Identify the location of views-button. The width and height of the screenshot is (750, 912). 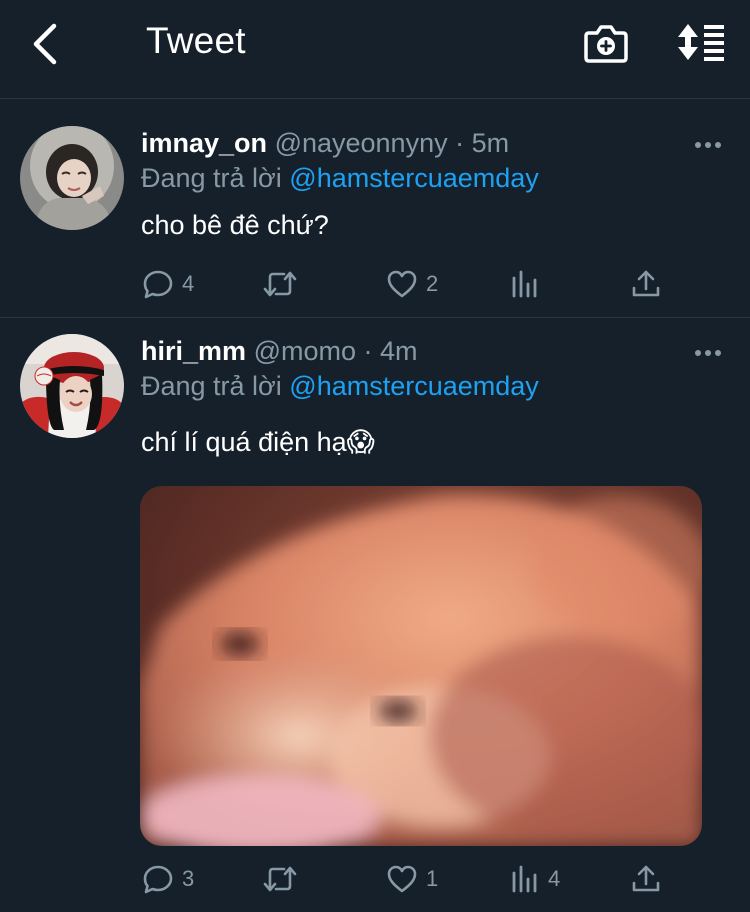
(525, 284).